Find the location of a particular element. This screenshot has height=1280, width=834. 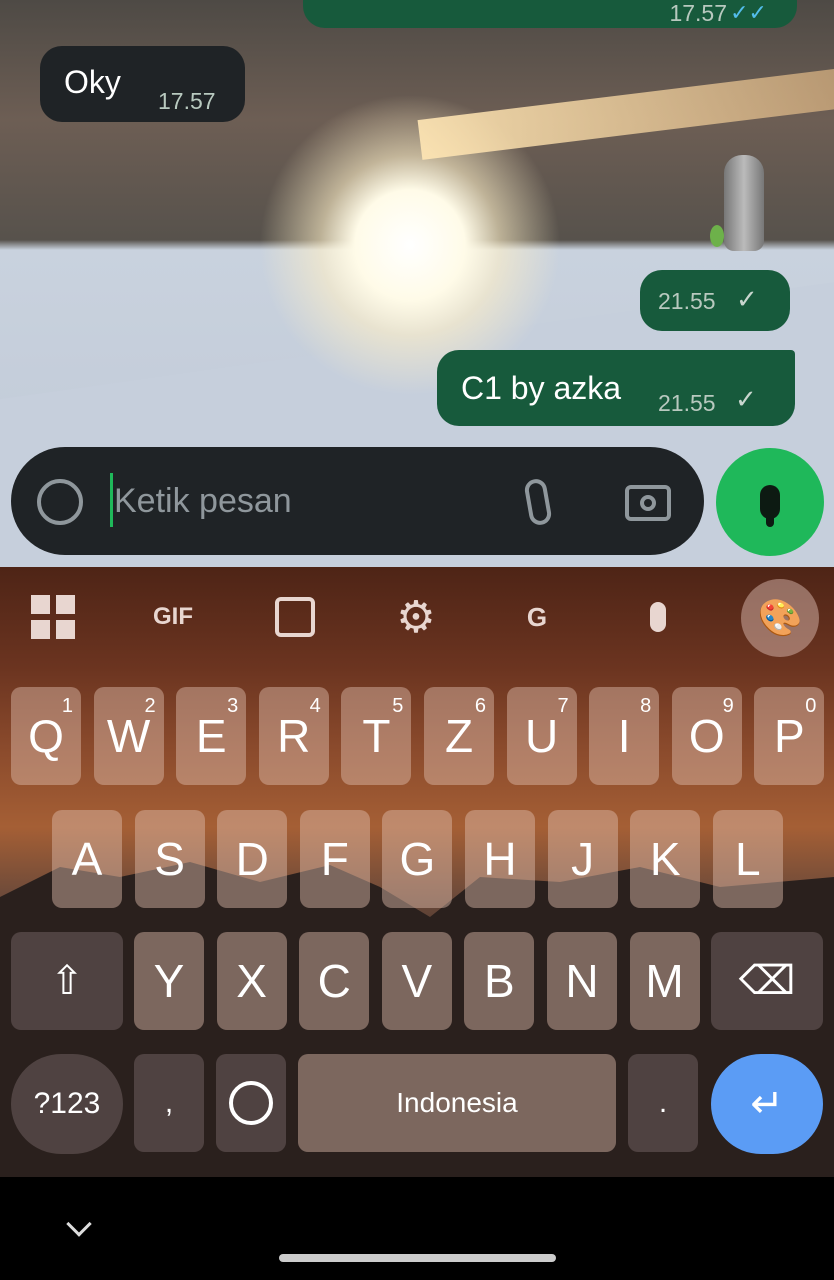

key: E3 is located at coordinates (211, 736).